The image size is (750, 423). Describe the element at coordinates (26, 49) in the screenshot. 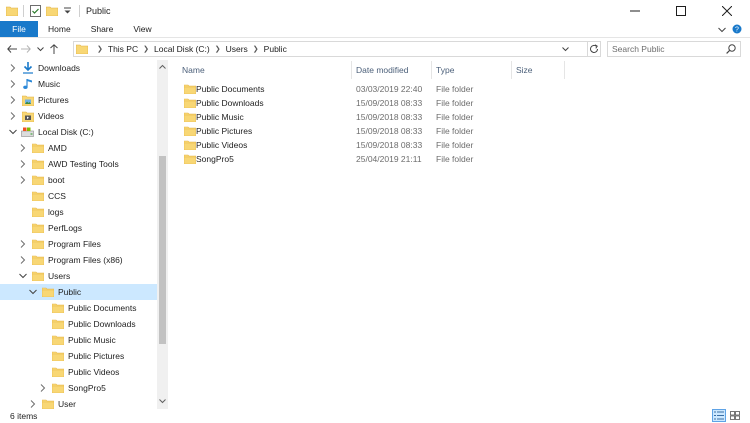

I see `forward-button` at that location.